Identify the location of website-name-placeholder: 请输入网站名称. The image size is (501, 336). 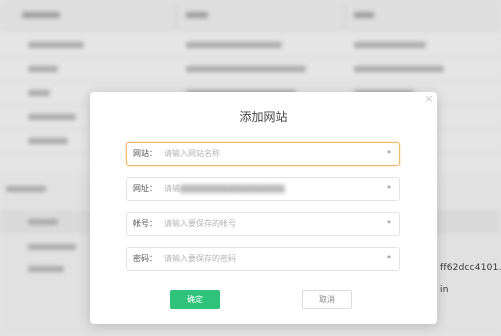
(192, 153).